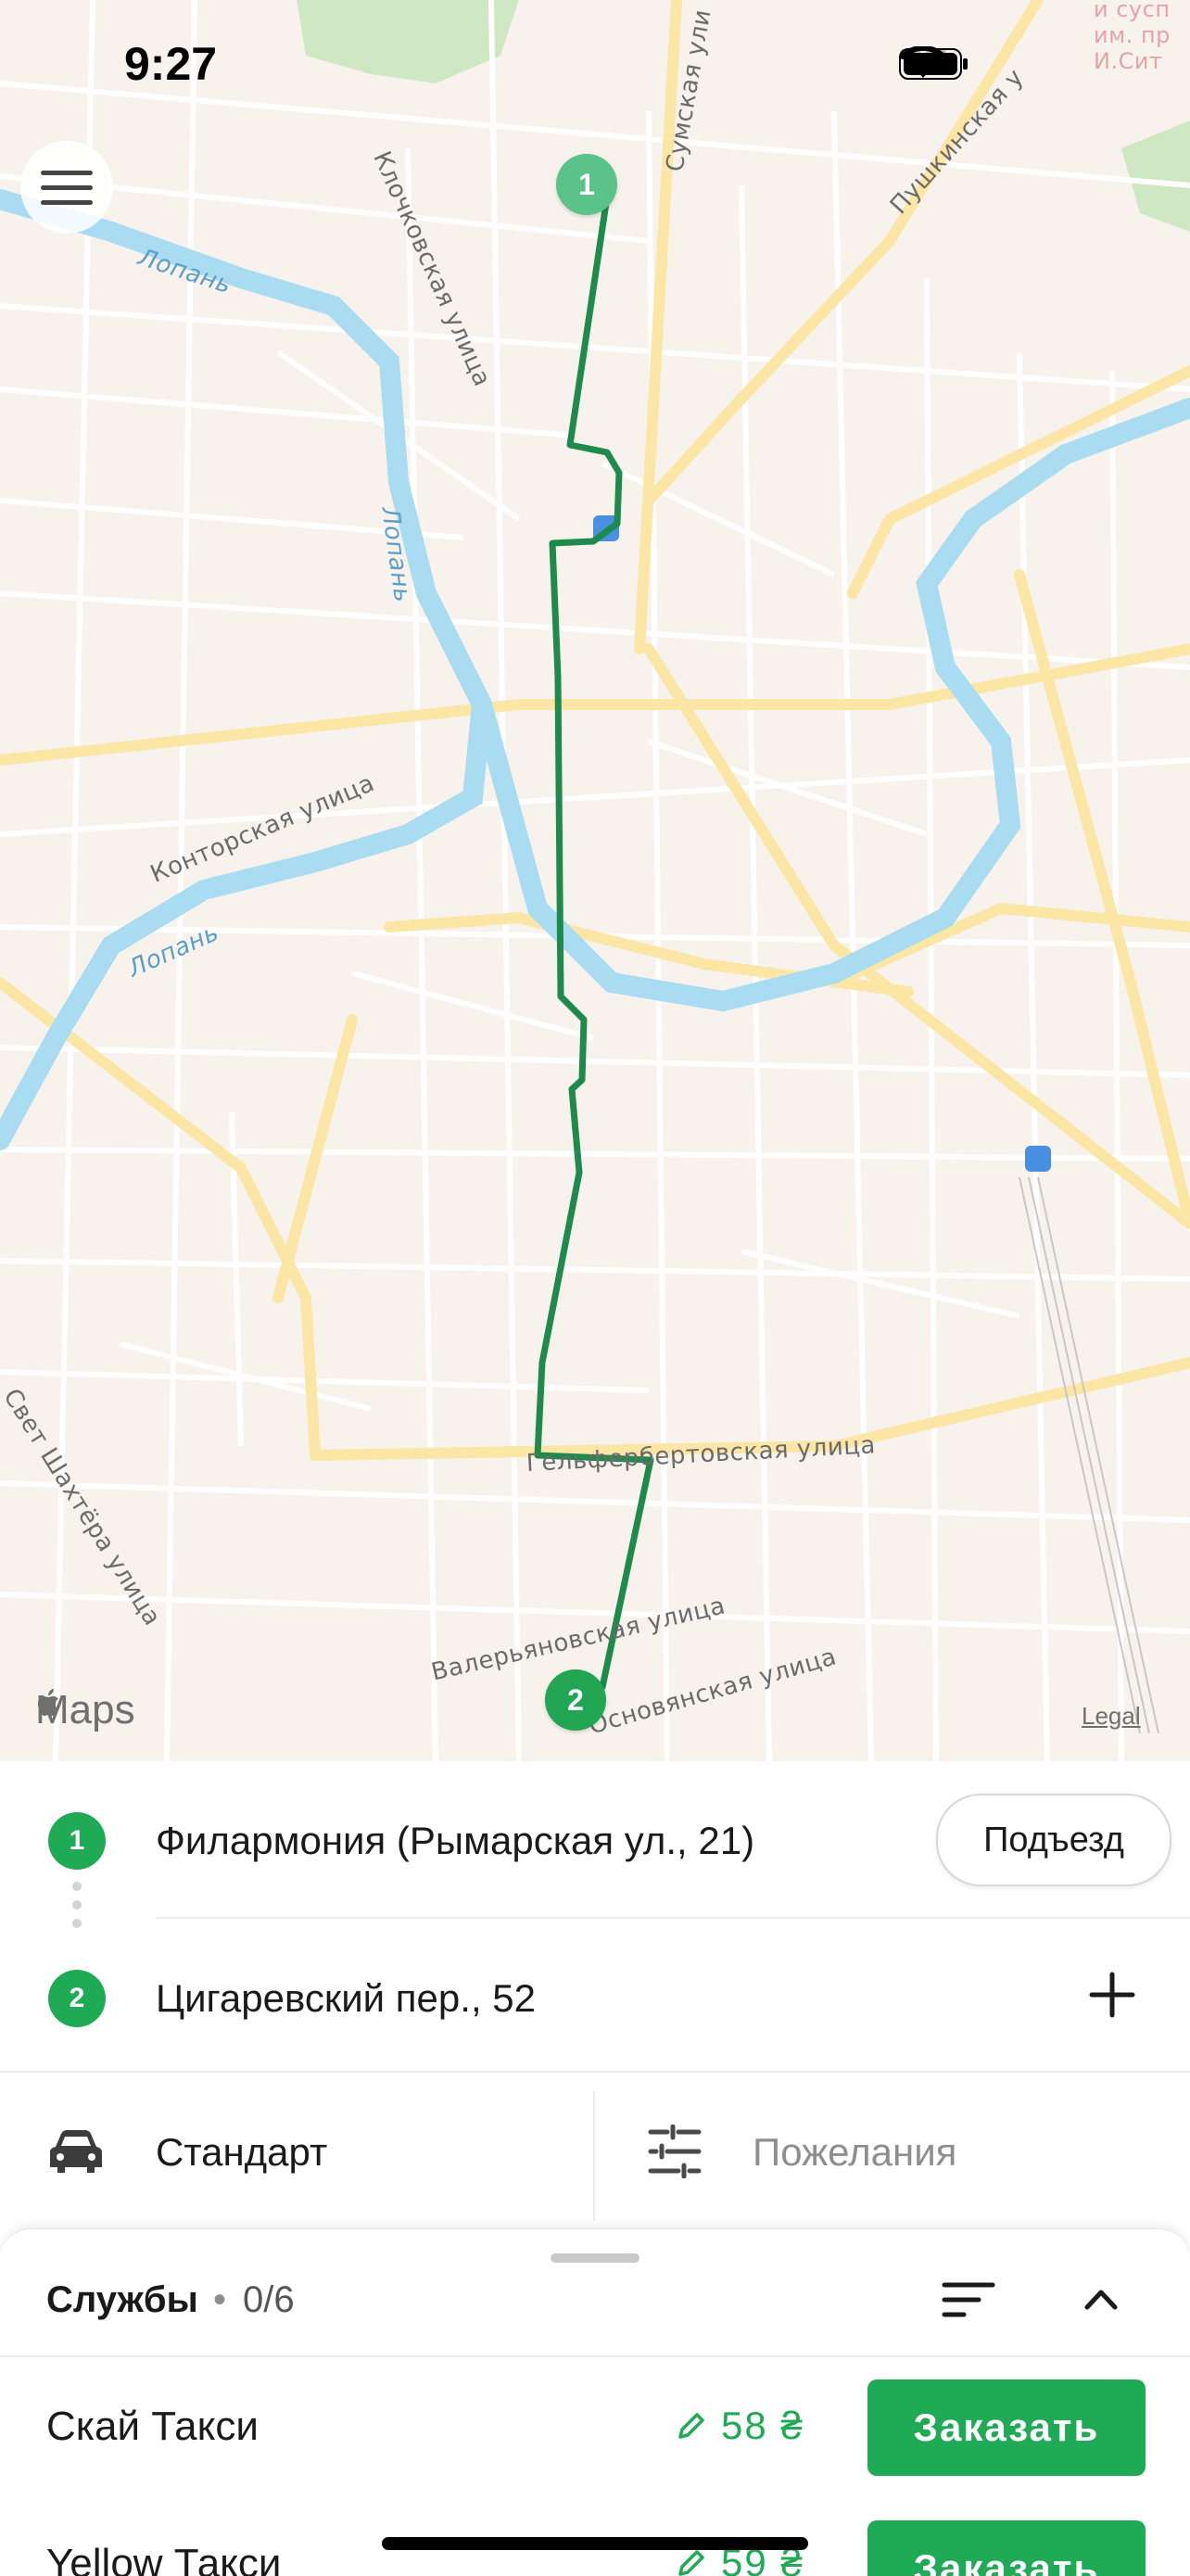 The width and height of the screenshot is (1190, 2576). I want to click on hamburger-icon, so click(67, 172).